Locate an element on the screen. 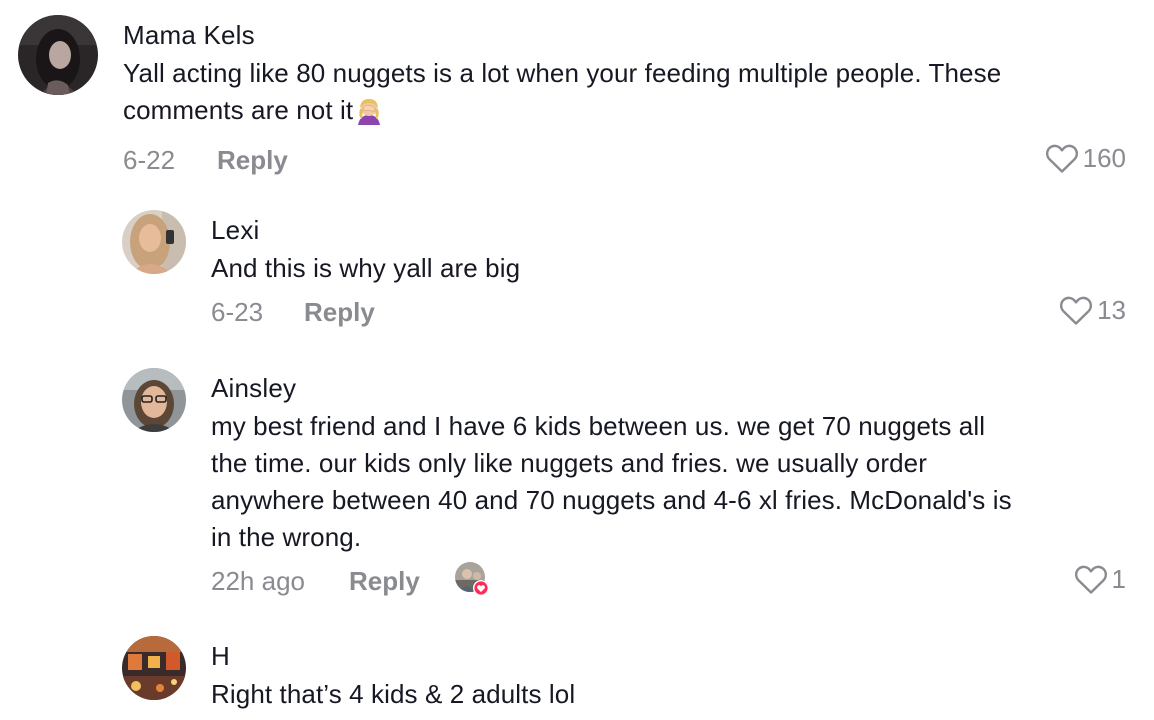  avatar-ainsley is located at coordinates (154, 400).